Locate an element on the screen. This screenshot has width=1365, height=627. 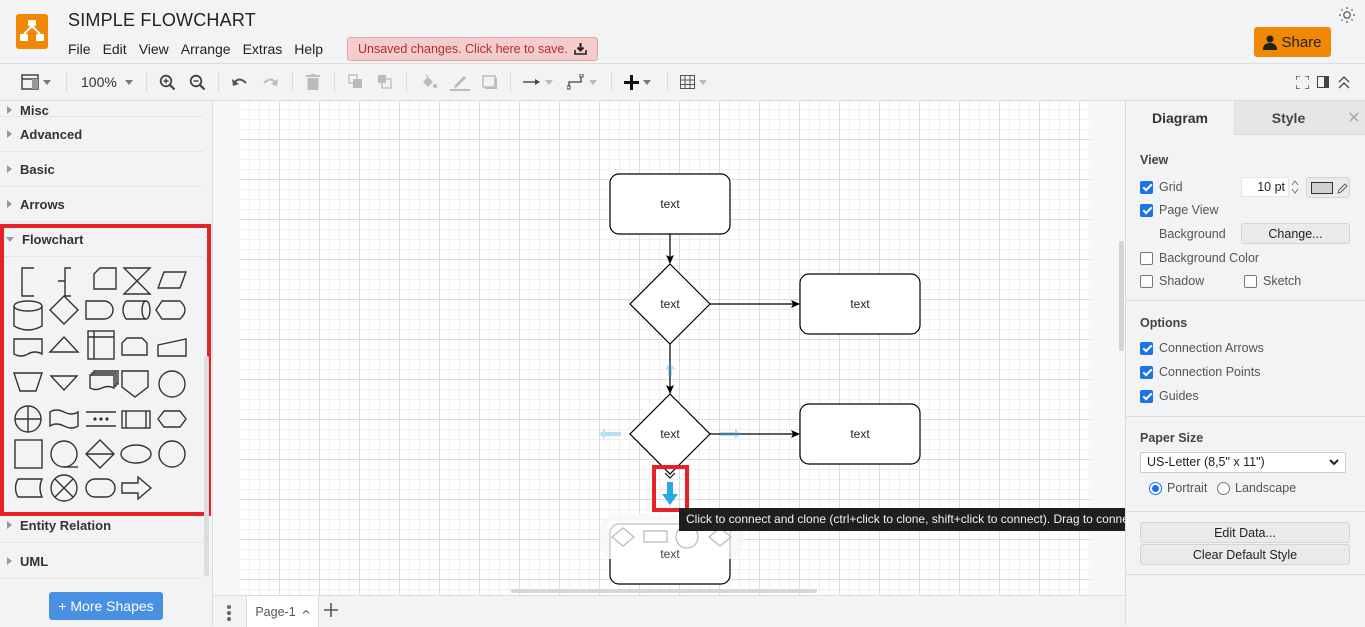
shape-display is located at coordinates (170, 310).